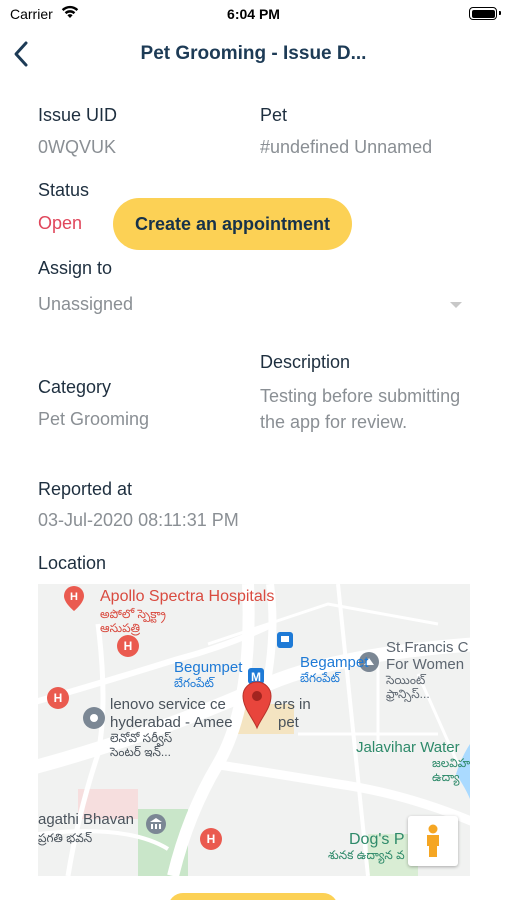  Describe the element at coordinates (77, 147) in the screenshot. I see `issue-uid-value: 0WQVUK` at that location.